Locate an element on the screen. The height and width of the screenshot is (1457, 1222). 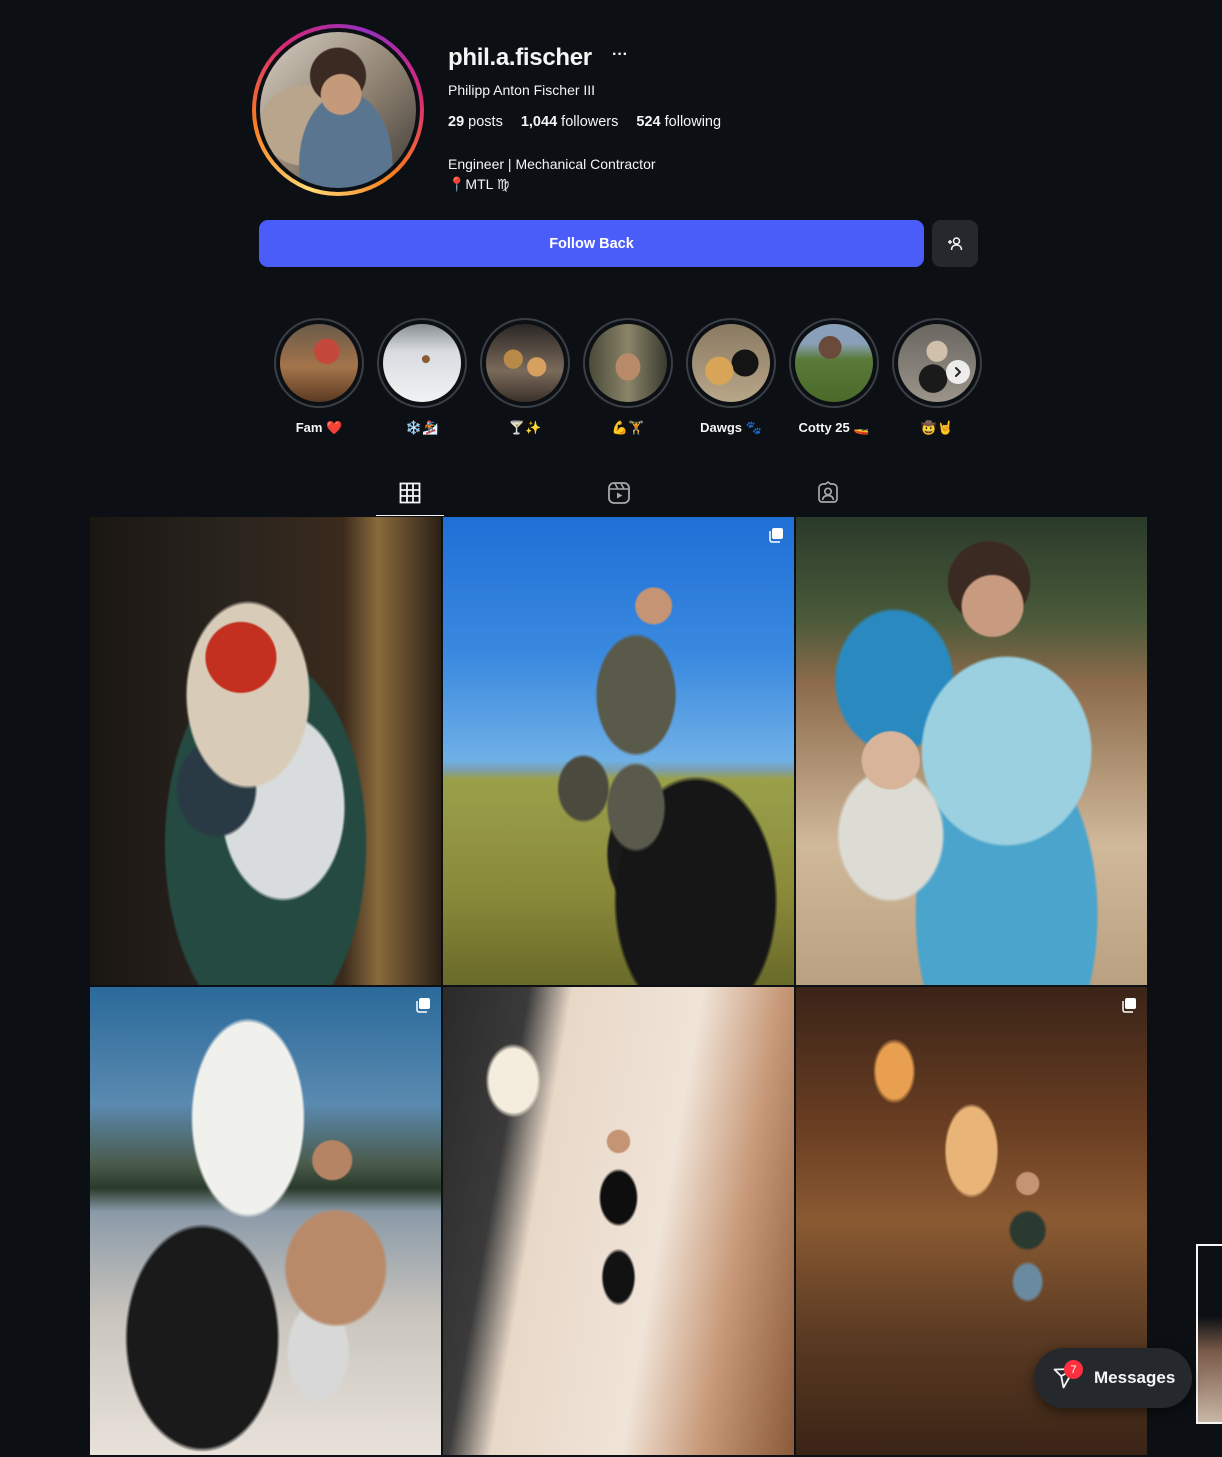
story-highlights: Fam ❤️ ❄️🏂 🍸✨ 💪🏋️ Dawgs 🐾 Cotty 25 🚤 🤠🤘 is located at coordinates (629, 383).